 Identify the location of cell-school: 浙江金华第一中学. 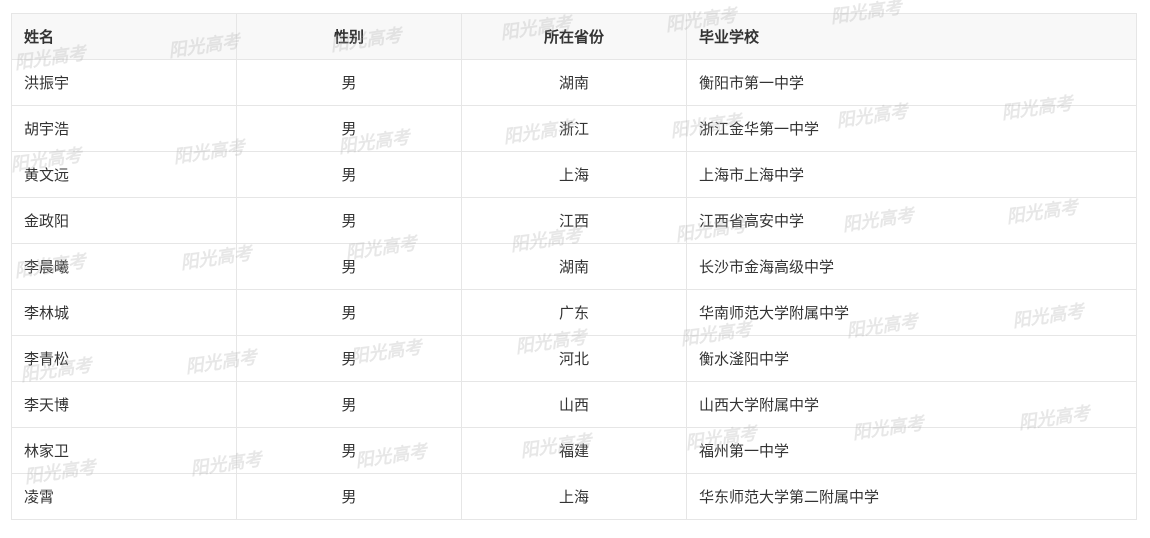
(911, 128).